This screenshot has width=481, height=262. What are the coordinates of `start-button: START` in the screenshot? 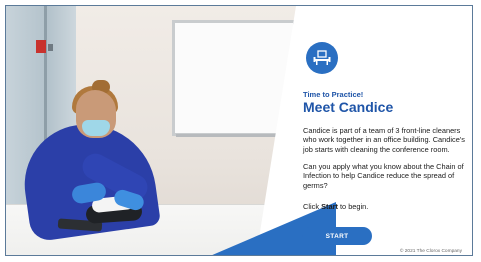 It's located at (337, 236).